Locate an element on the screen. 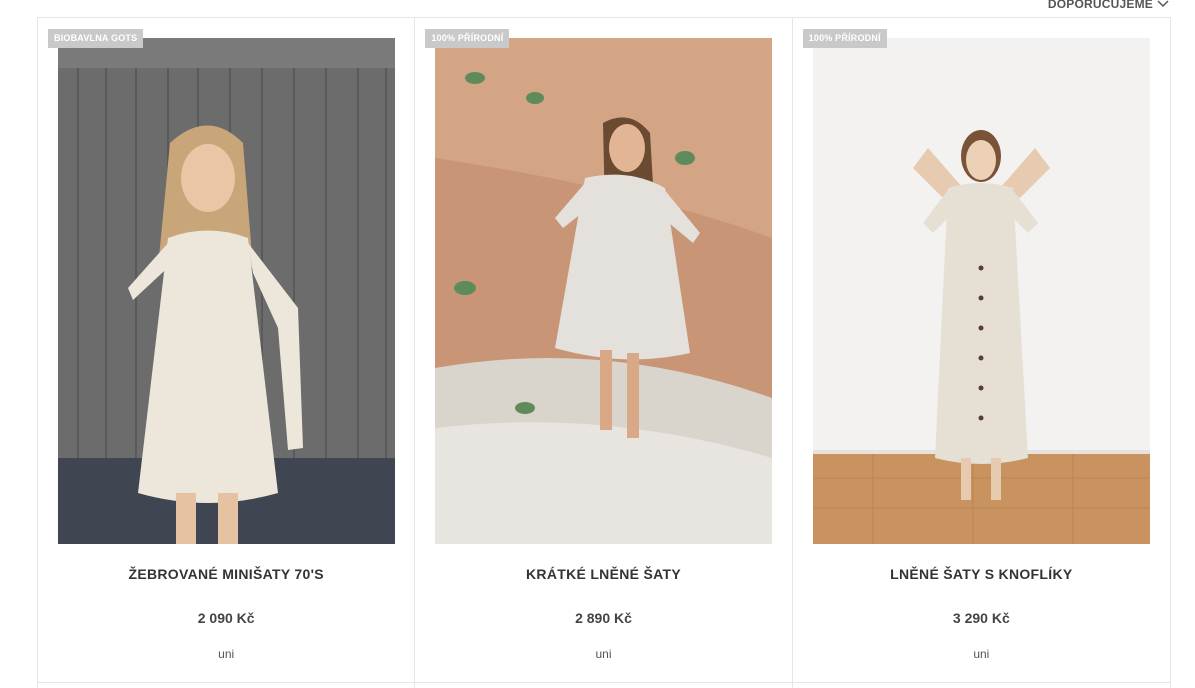  sort-label: DOPORUČUJEME is located at coordinates (1100, 5).